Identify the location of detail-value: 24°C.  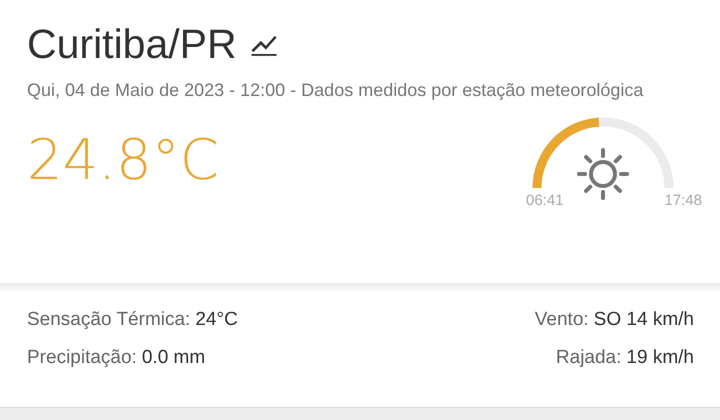
(216, 320).